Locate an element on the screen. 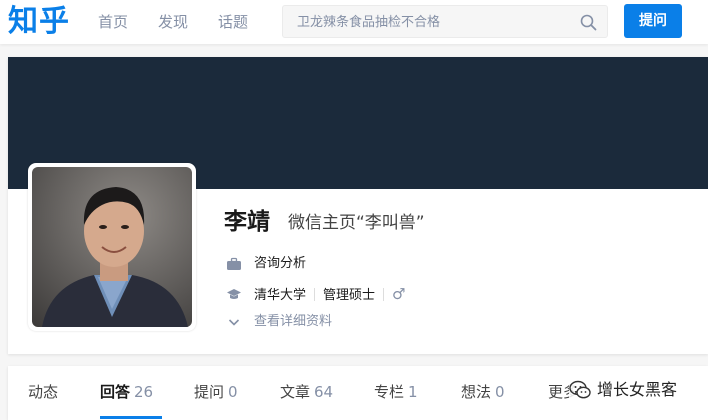 This screenshot has width=708, height=420. nav-discover: 发现 is located at coordinates (173, 22).